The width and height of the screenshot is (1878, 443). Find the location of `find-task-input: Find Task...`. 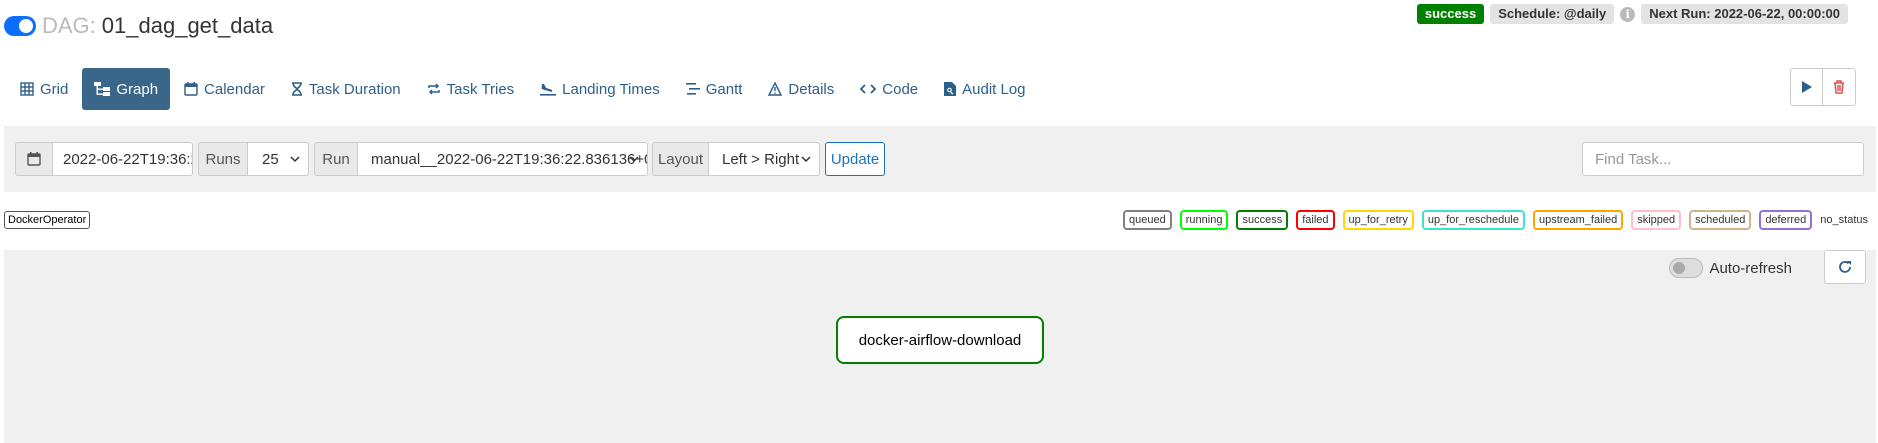

find-task-input: Find Task... is located at coordinates (1723, 159).